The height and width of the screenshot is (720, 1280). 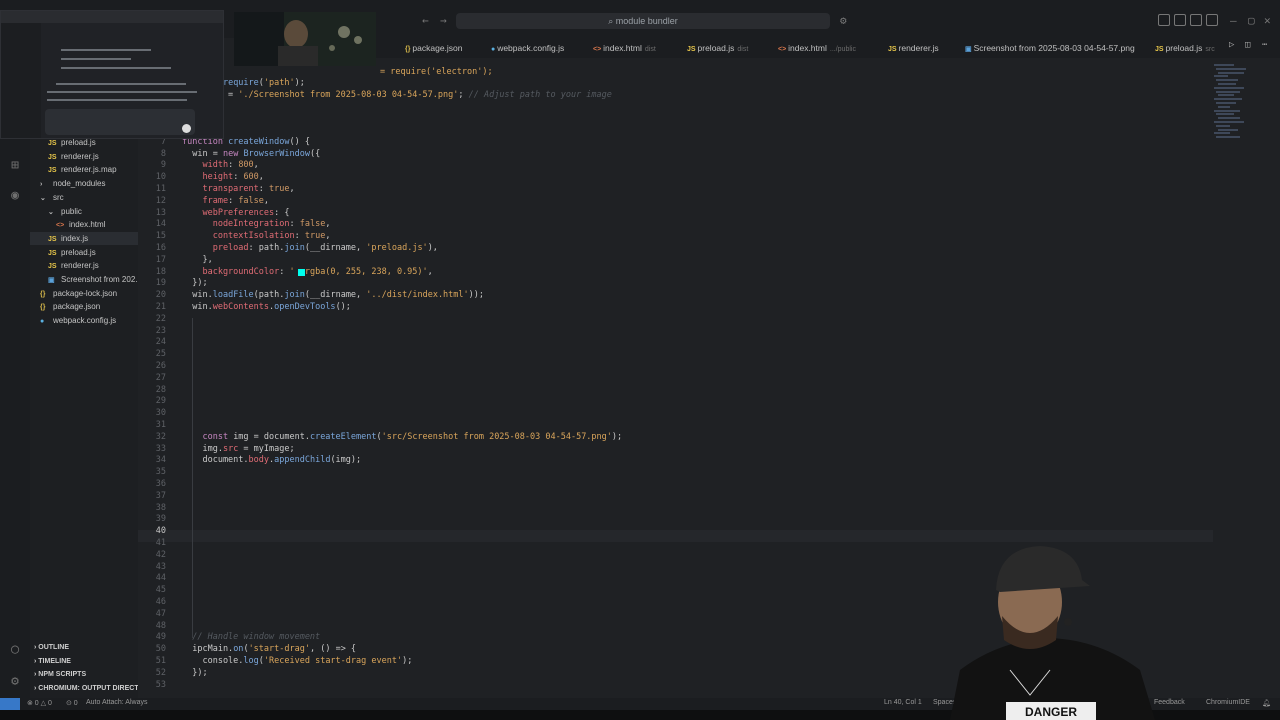 I want to click on chromium-icon: ◉, so click(x=15, y=196).